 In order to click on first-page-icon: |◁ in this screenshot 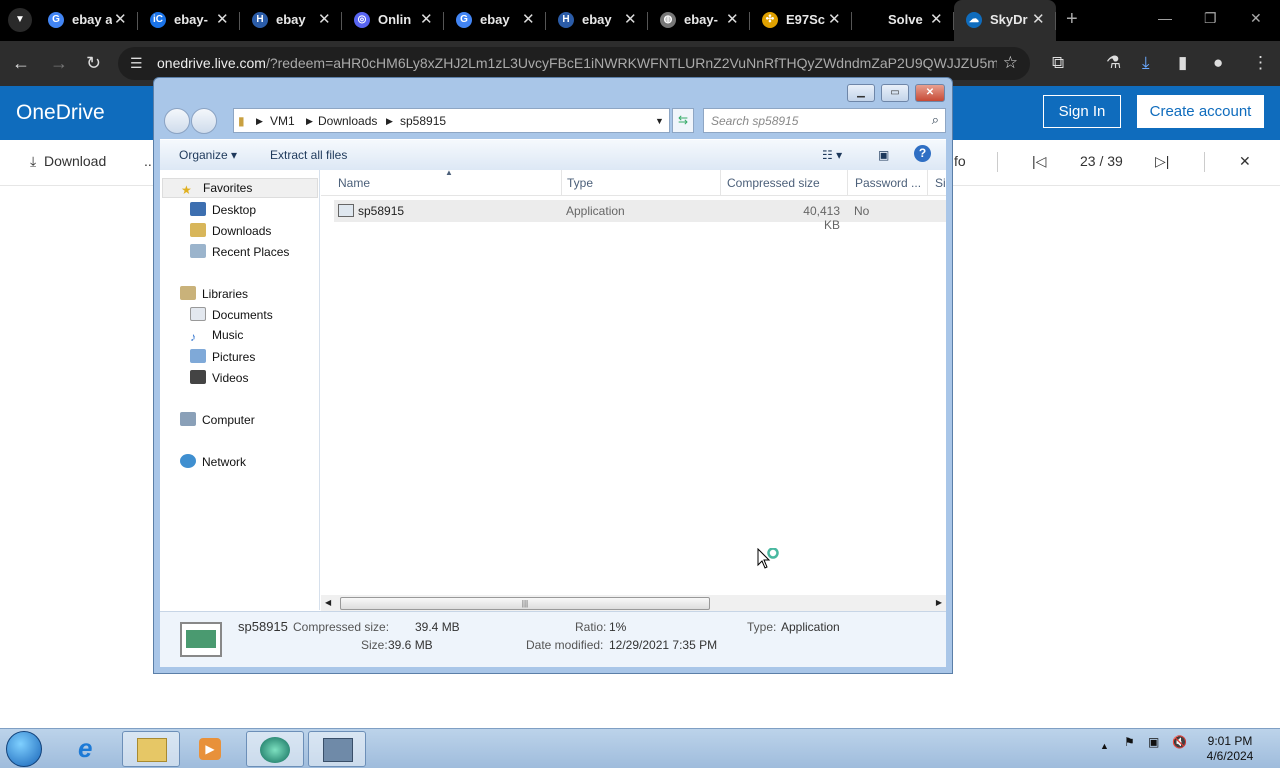, I will do `click(1039, 161)`.